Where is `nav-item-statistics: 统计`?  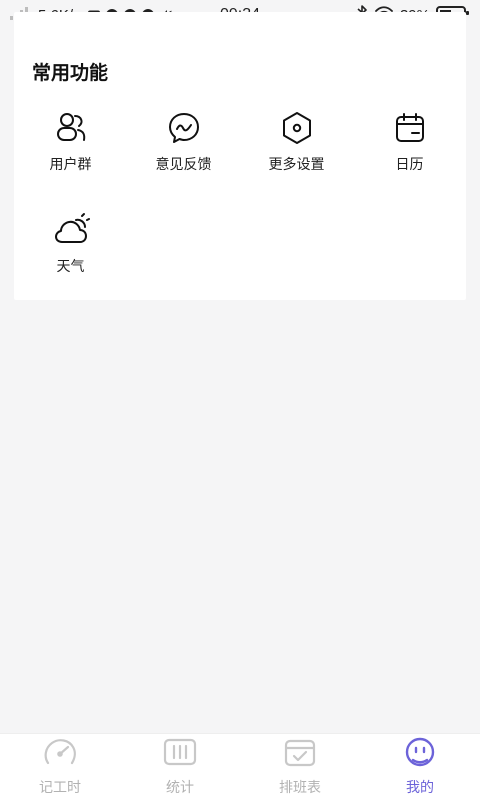 nav-item-statistics: 统计 is located at coordinates (180, 767).